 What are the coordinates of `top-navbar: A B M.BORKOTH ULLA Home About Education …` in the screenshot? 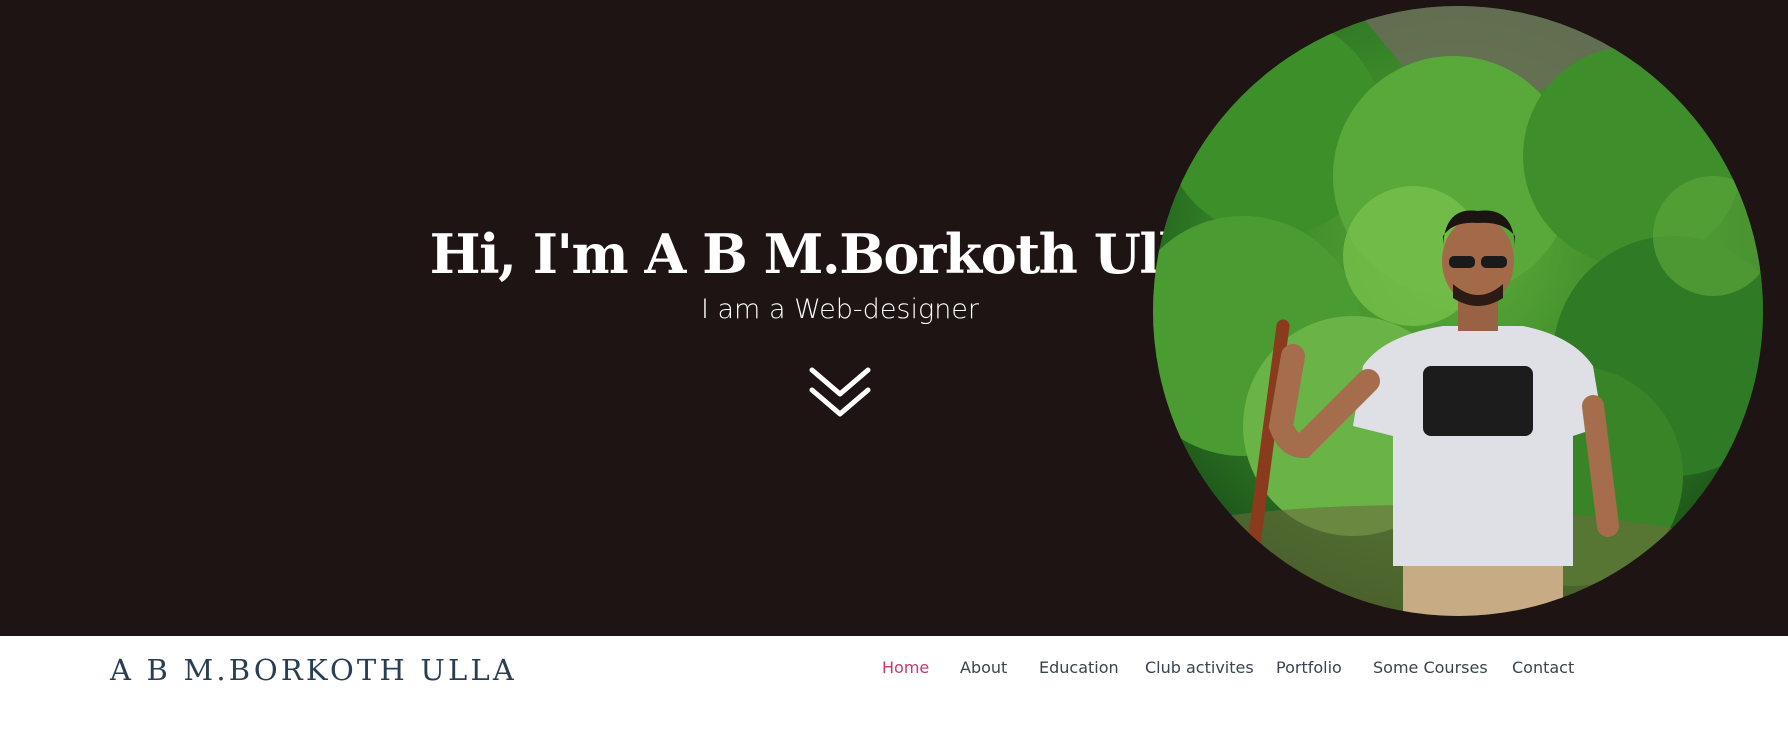 It's located at (894, 670).